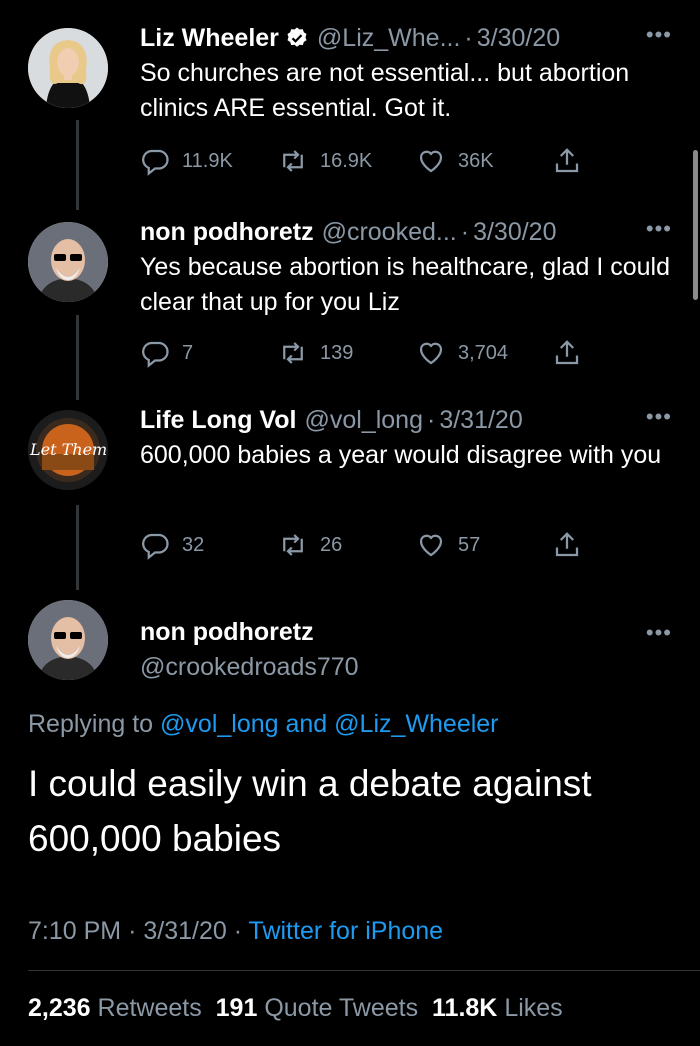 Image resolution: width=700 pixels, height=1046 pixels. I want to click on replying-to: Replying to @vol_long and @Liz_Wheeler, so click(263, 724).